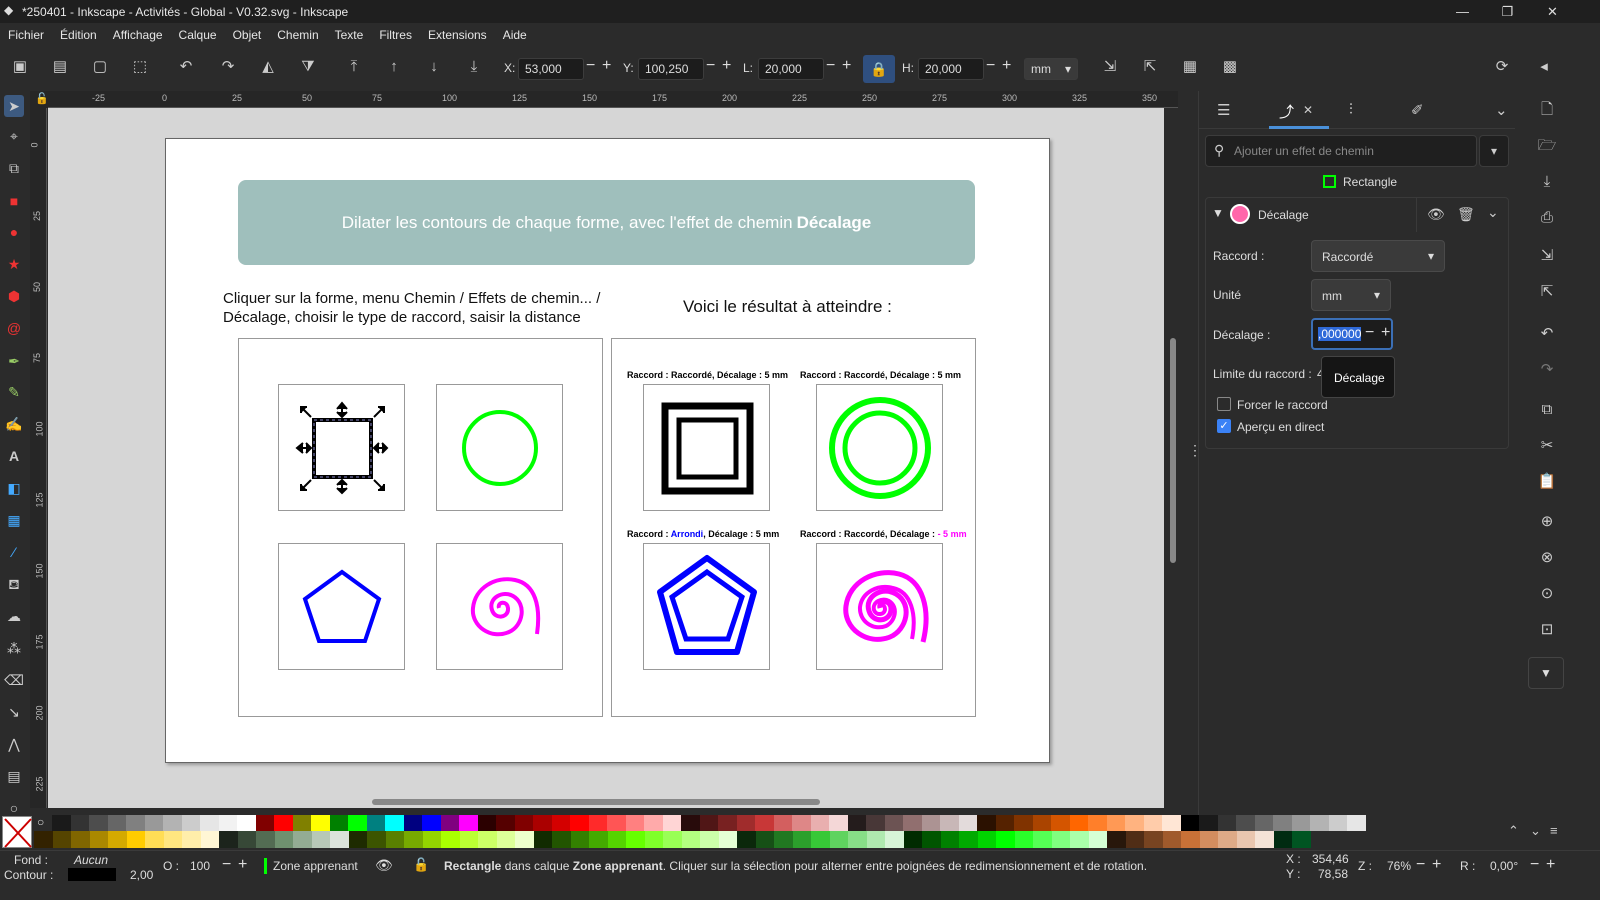 The height and width of the screenshot is (900, 1600). Describe the element at coordinates (787, 306) in the screenshot. I see `result-title: Voici le résultat à atteindre :` at that location.